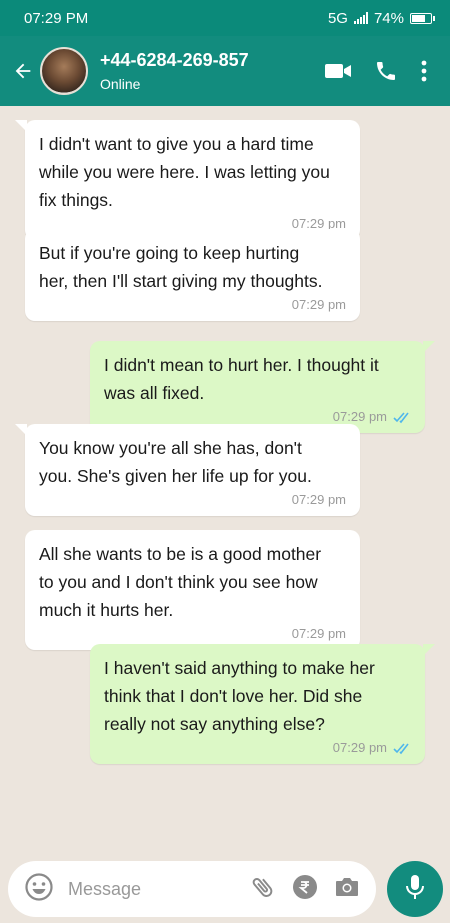 This screenshot has width=450, height=923. I want to click on status-indicators: 5G 74%, so click(381, 18).